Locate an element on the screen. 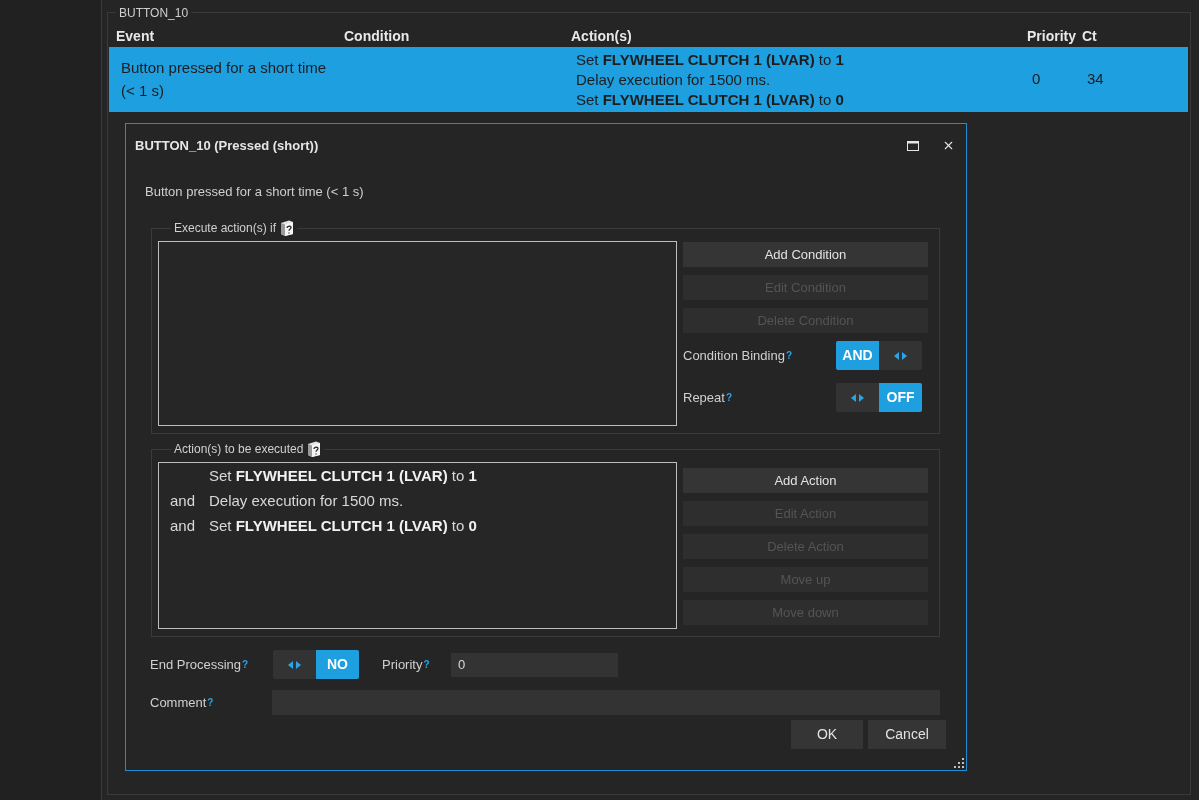 The width and height of the screenshot is (1199, 800). maximize-button is located at coordinates (913, 145).